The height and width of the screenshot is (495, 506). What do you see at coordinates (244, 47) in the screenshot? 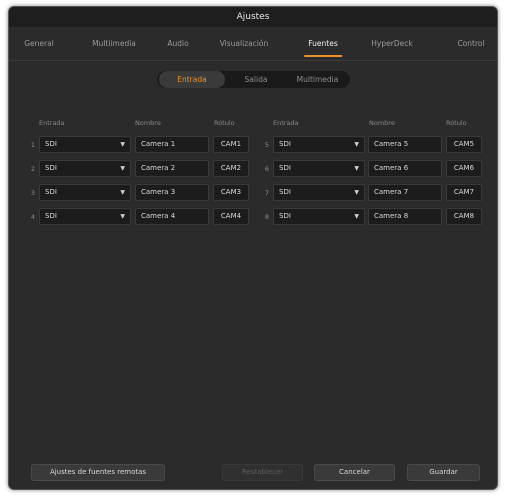
I see `tab-visualizacion: Visualización` at bounding box center [244, 47].